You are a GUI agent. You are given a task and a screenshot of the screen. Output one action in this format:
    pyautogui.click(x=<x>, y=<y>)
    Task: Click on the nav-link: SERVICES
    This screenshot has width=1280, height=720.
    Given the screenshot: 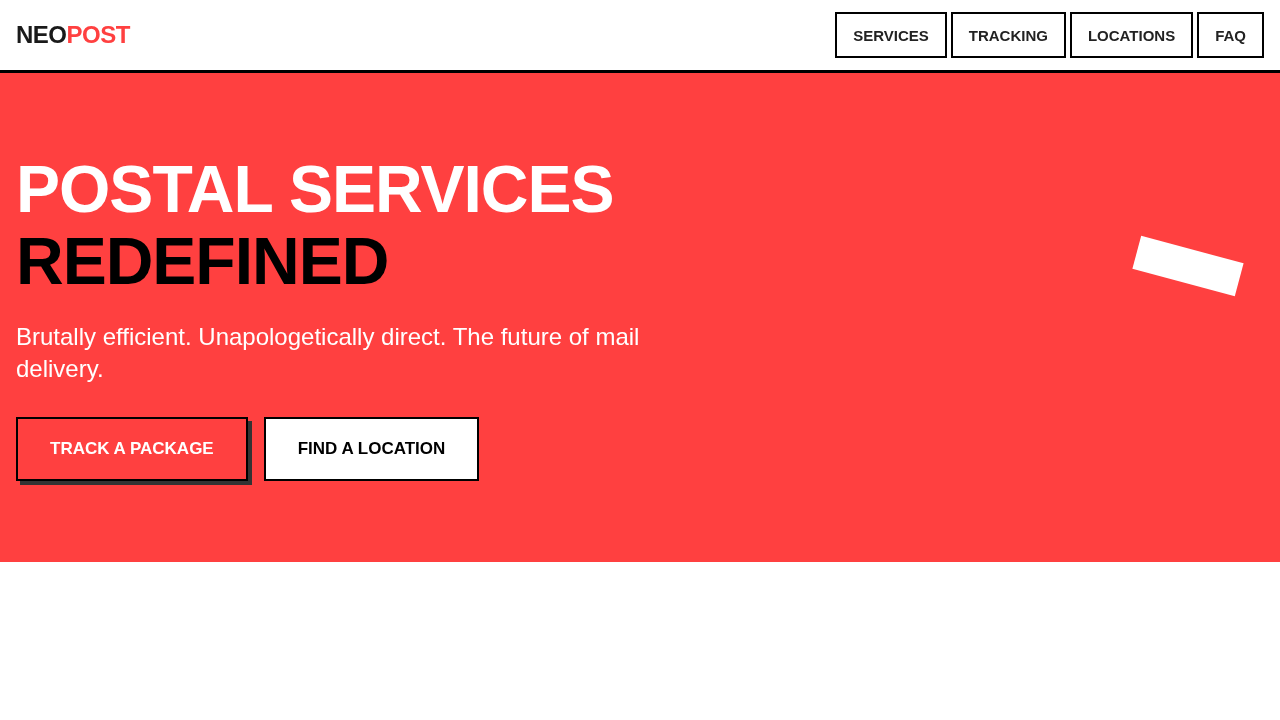 What is the action you would take?
    pyautogui.click(x=891, y=35)
    